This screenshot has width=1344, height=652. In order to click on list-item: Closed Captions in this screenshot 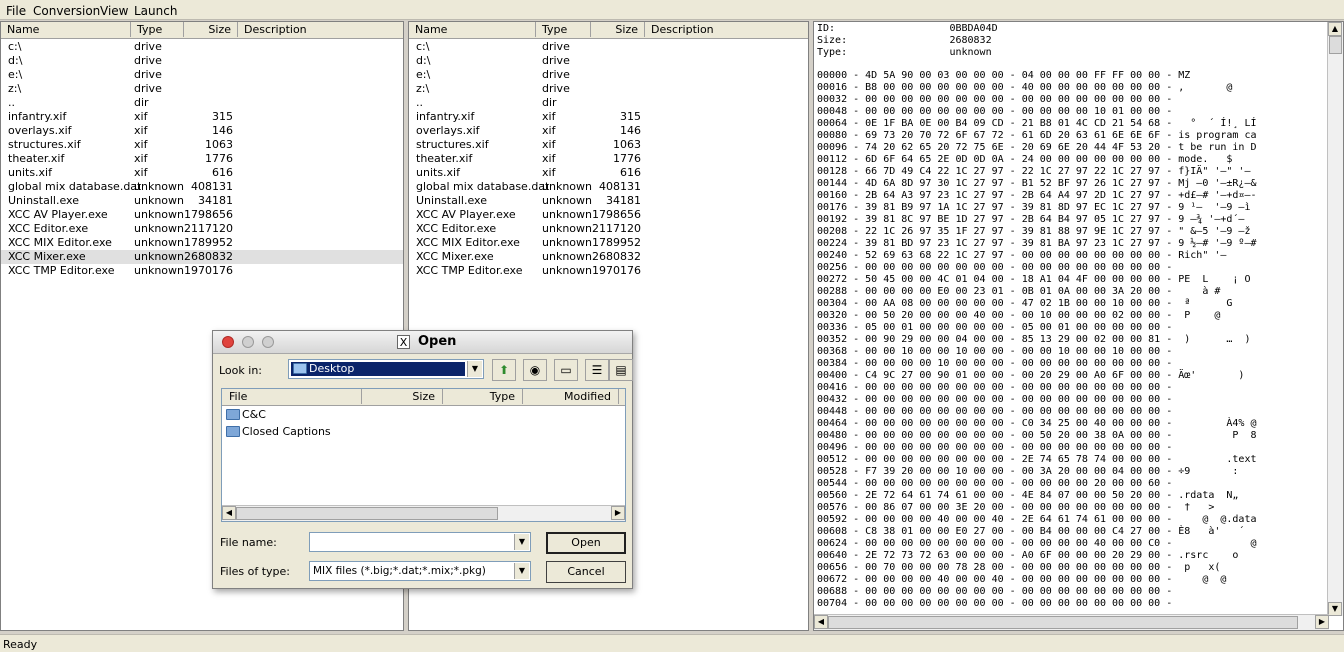, I will do `click(278, 432)`.